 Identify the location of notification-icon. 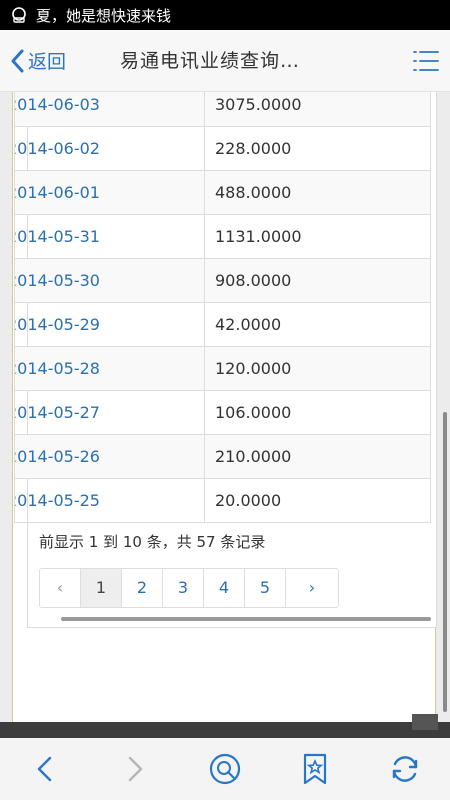
(19, 15).